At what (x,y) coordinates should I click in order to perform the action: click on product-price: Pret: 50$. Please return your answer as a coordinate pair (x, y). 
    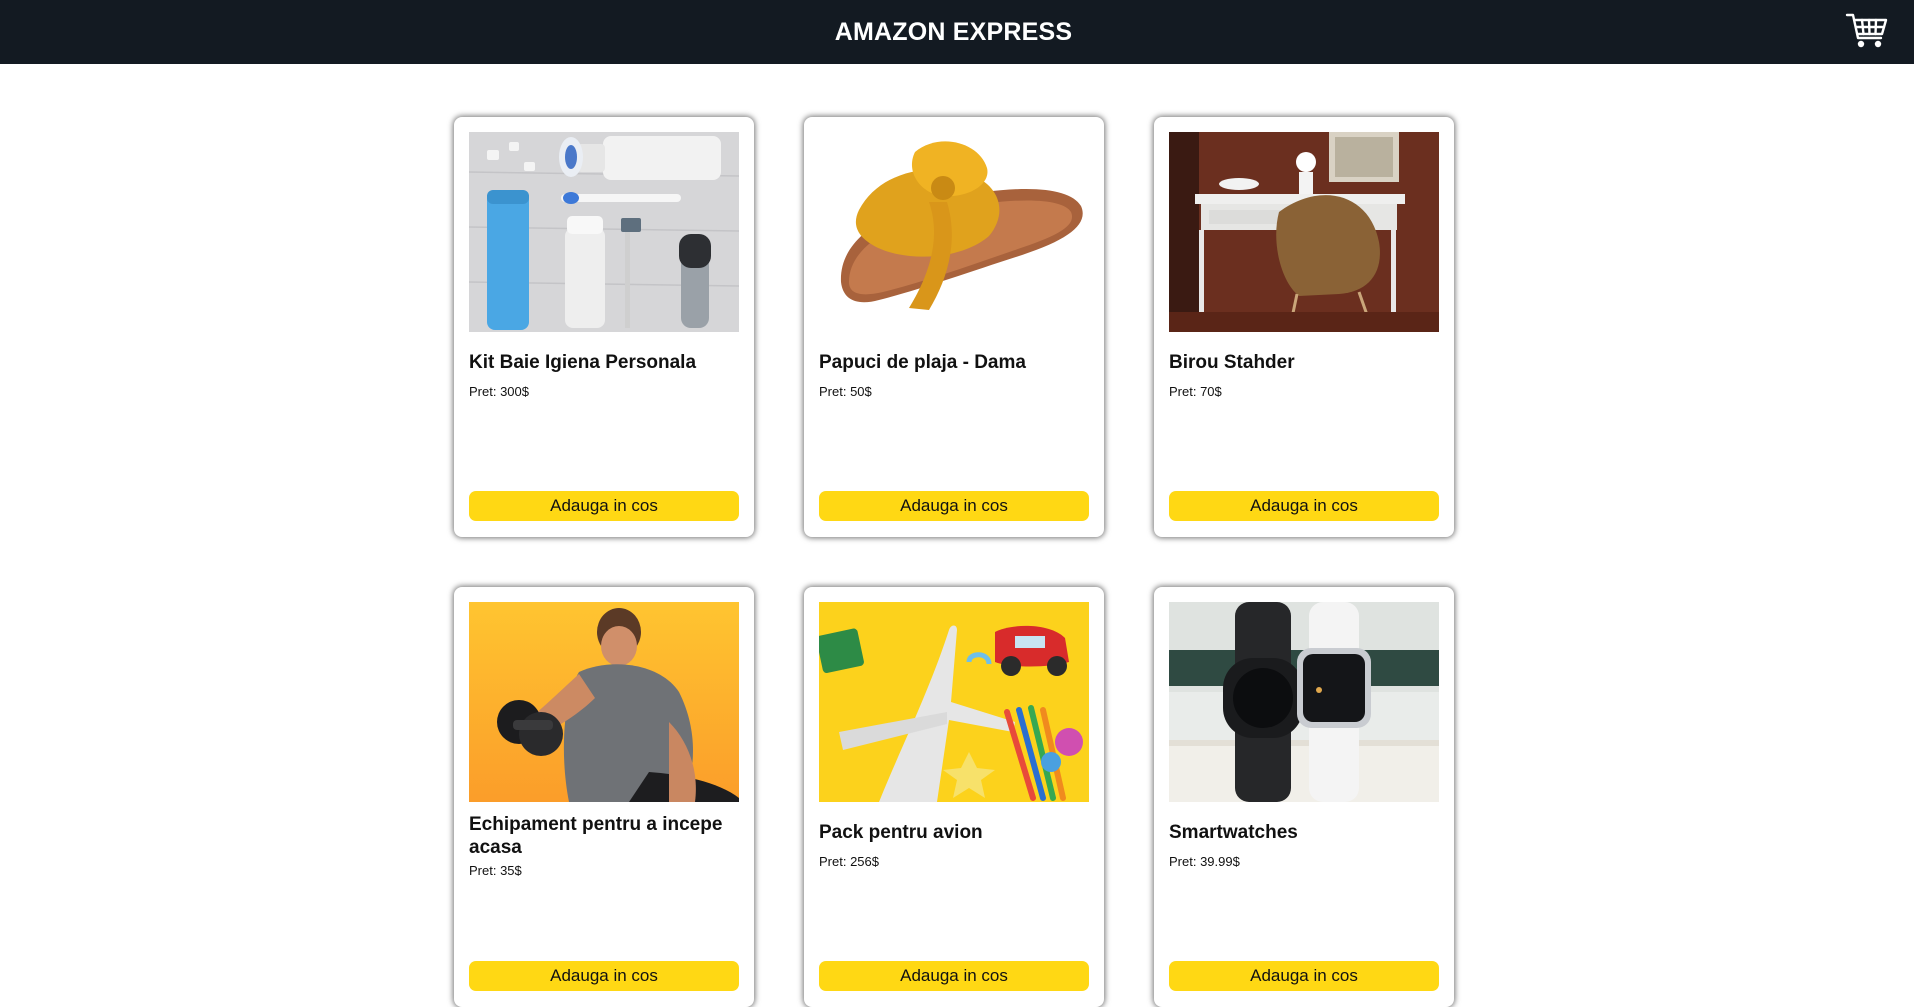
    Looking at the image, I should click on (845, 391).